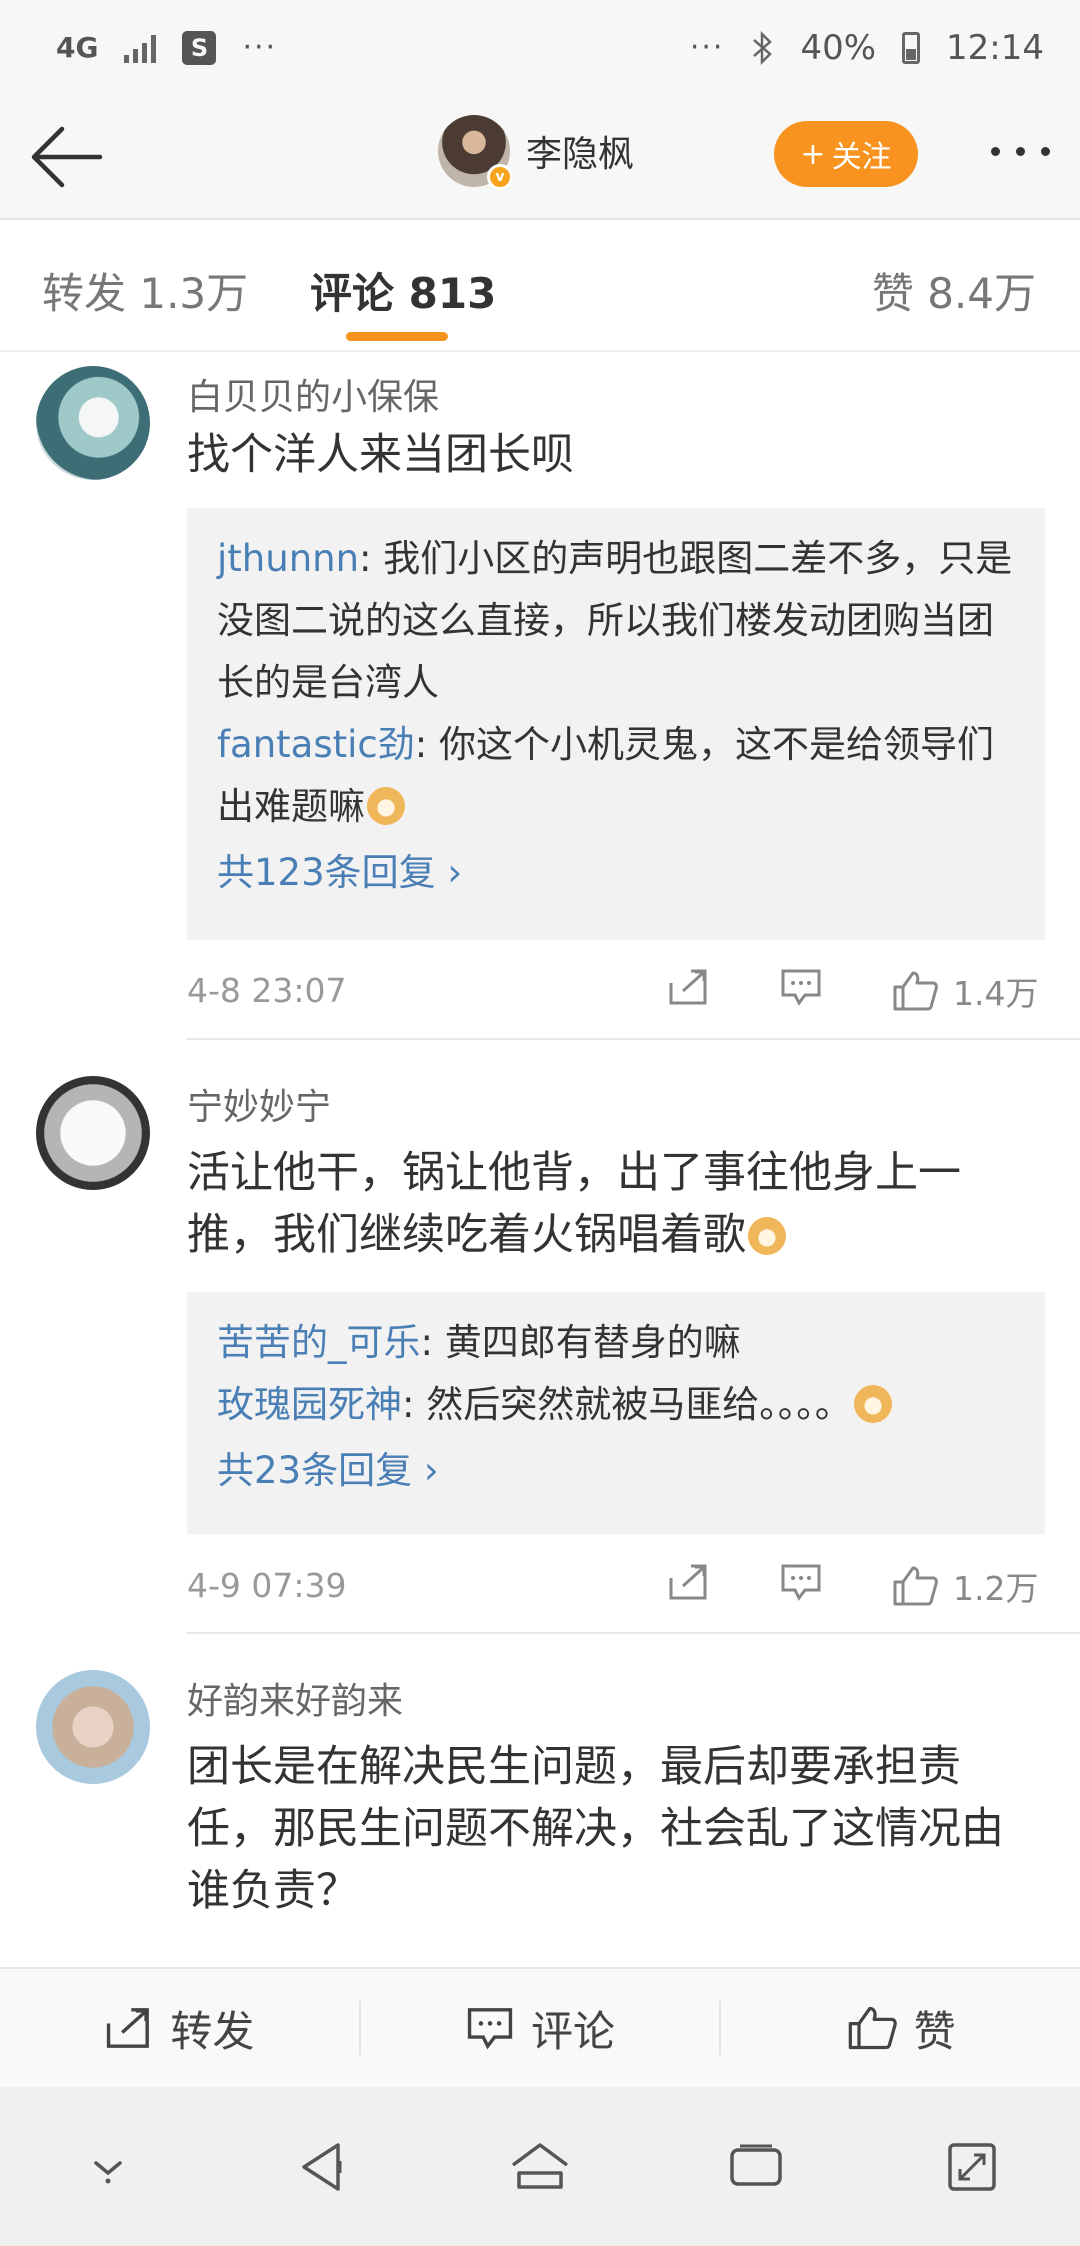  Describe the element at coordinates (616, 776) in the screenshot. I see `reply-item: fantastic劲: 你这个小机灵鬼，这不是给领导们出难题嘛` at that location.